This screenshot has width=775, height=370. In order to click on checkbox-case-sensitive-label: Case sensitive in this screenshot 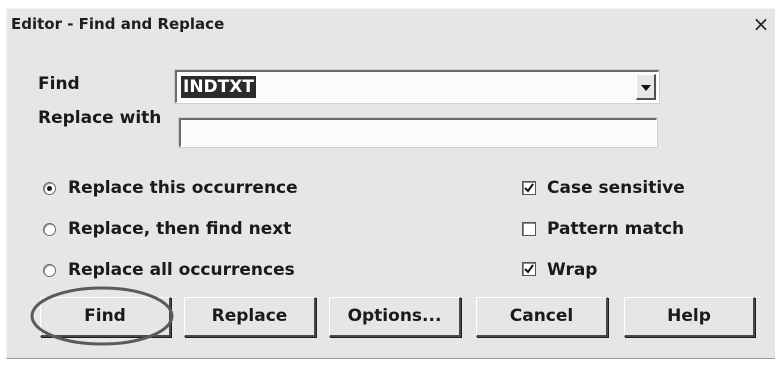, I will do `click(616, 188)`.